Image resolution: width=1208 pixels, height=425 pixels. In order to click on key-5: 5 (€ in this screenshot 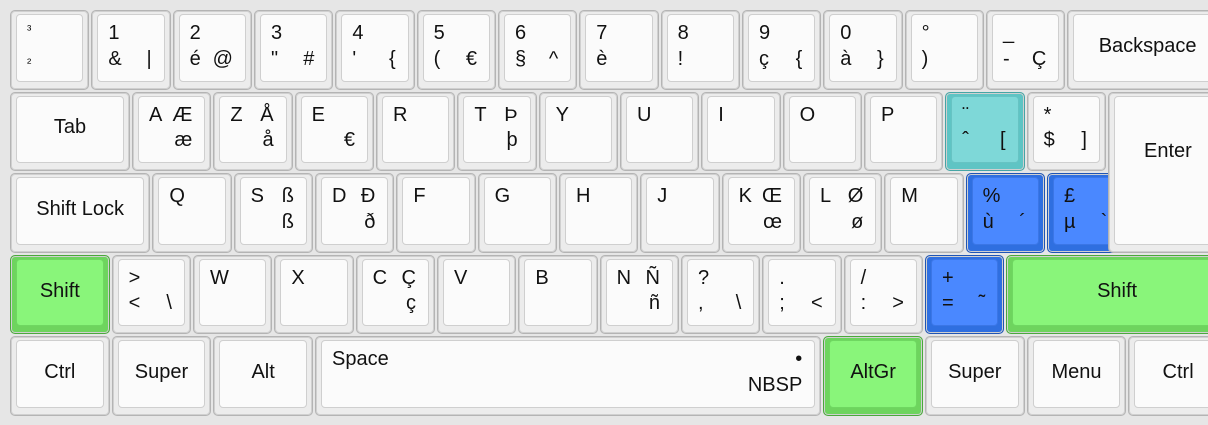, I will do `click(456, 50)`.